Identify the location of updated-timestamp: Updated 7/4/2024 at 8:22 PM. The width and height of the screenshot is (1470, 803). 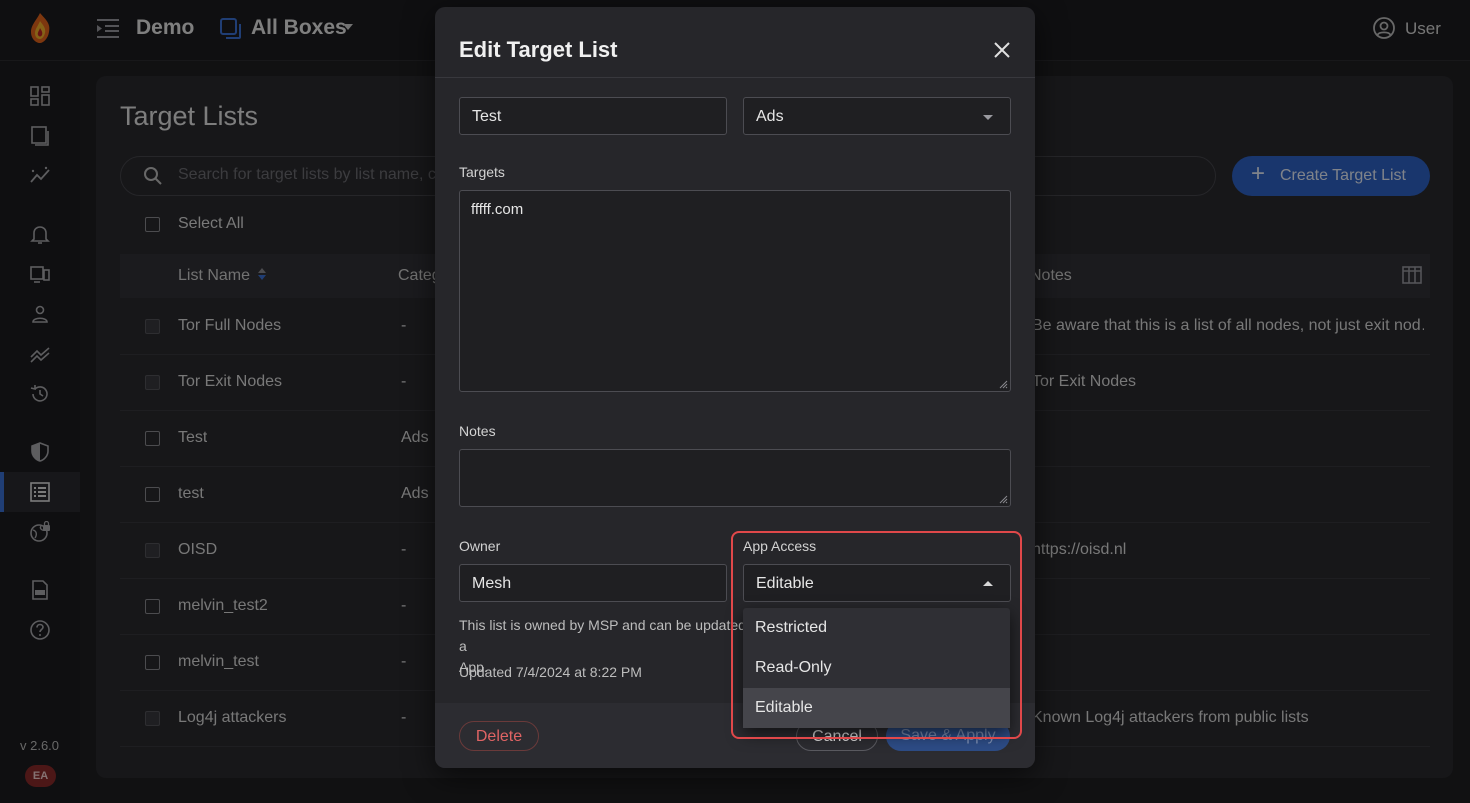
(550, 672).